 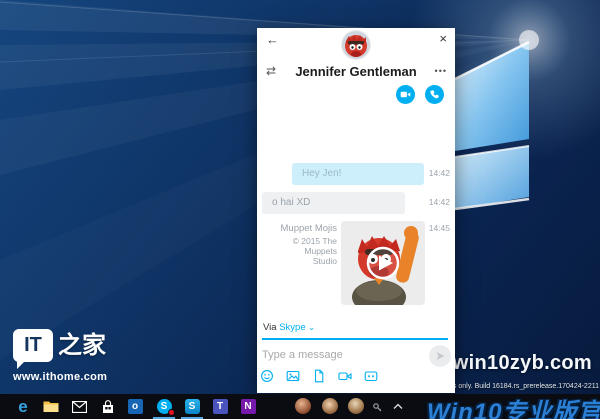 I want to click on window-titlebar: ← ×, so click(x=356, y=44).